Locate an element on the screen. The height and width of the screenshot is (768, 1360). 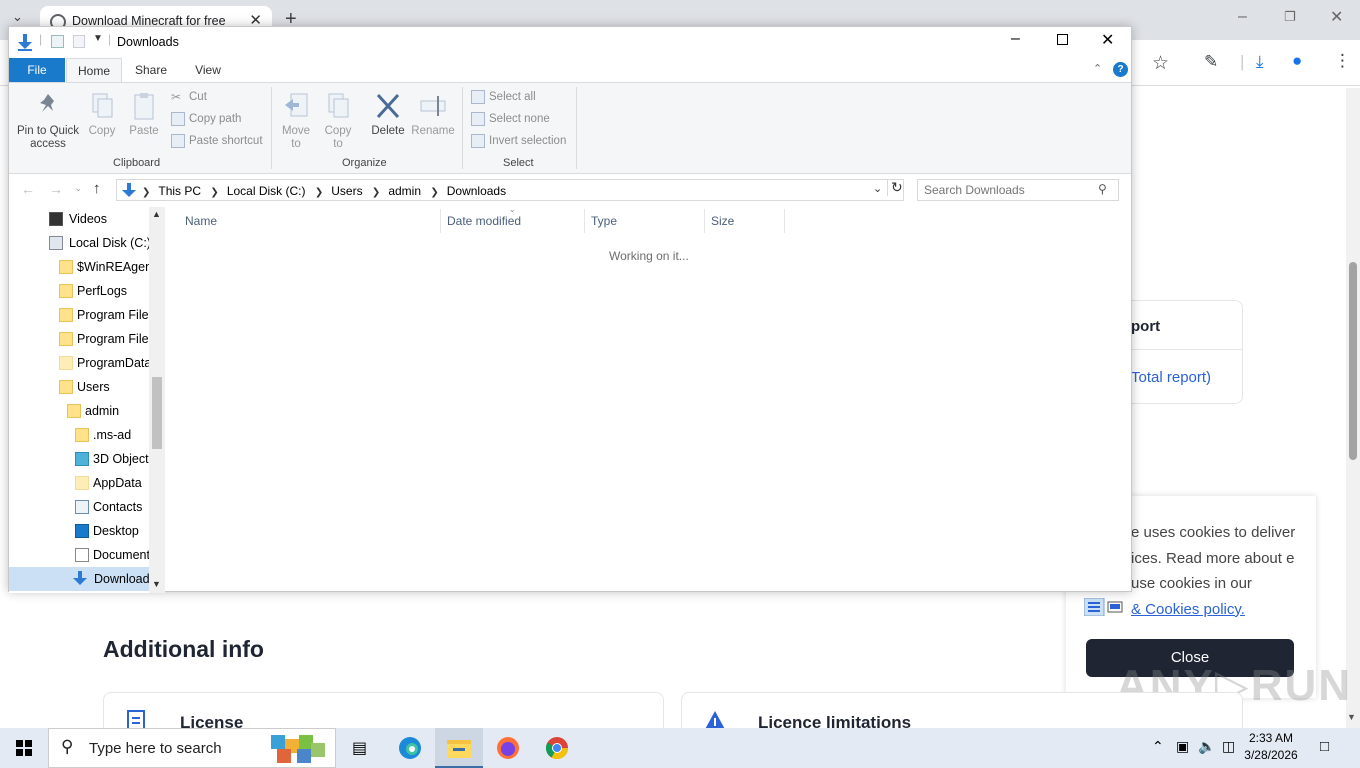
tab-home: Home is located at coordinates (94, 70).